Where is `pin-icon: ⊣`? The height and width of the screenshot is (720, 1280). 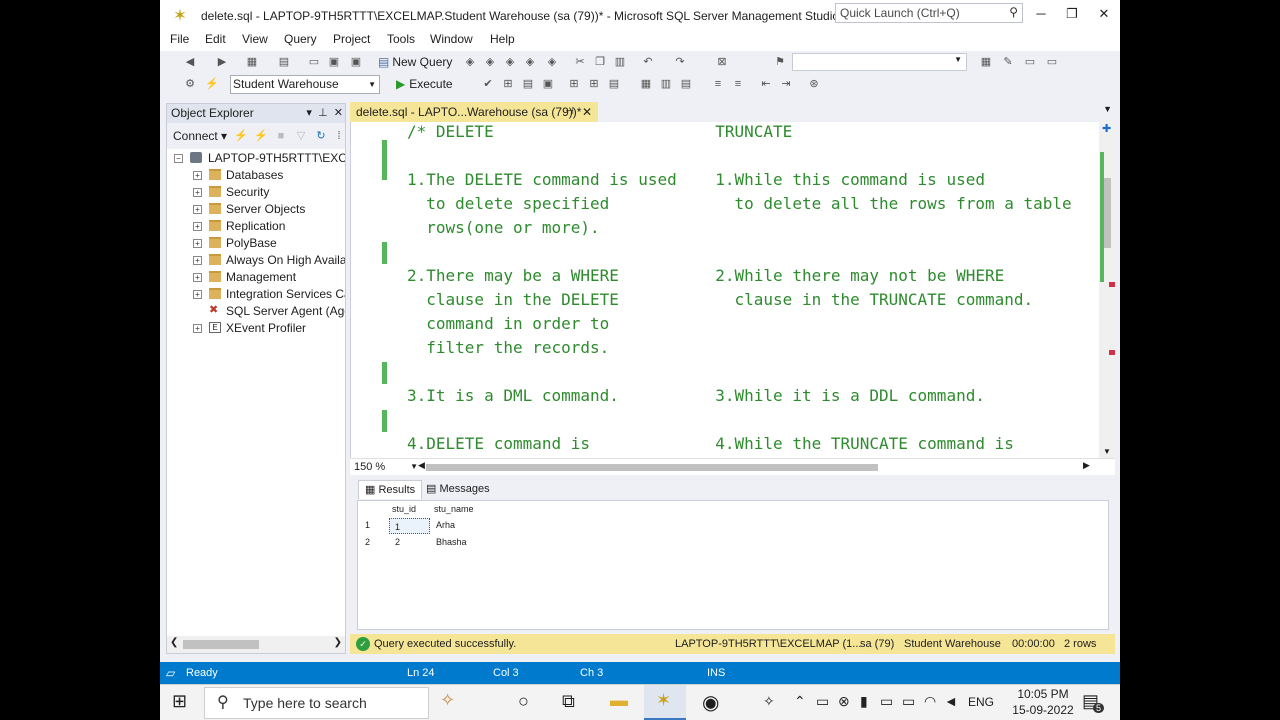 pin-icon: ⊣ is located at coordinates (569, 112).